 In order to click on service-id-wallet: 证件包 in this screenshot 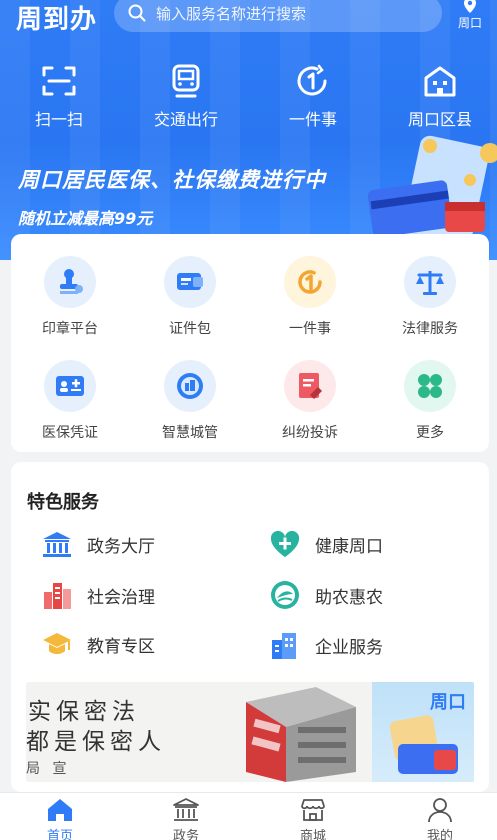, I will do `click(190, 297)`.